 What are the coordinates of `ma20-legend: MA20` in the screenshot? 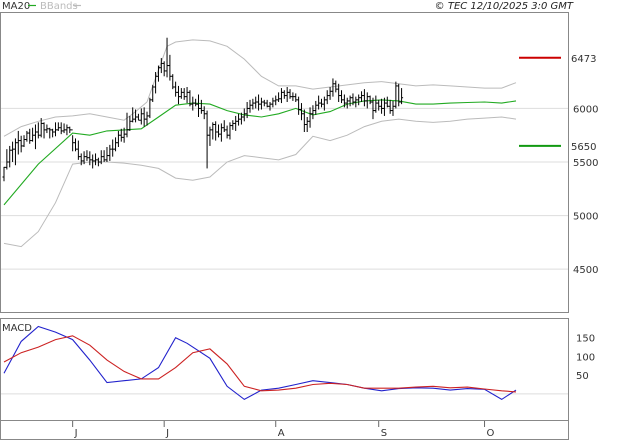 It's located at (16, 6).